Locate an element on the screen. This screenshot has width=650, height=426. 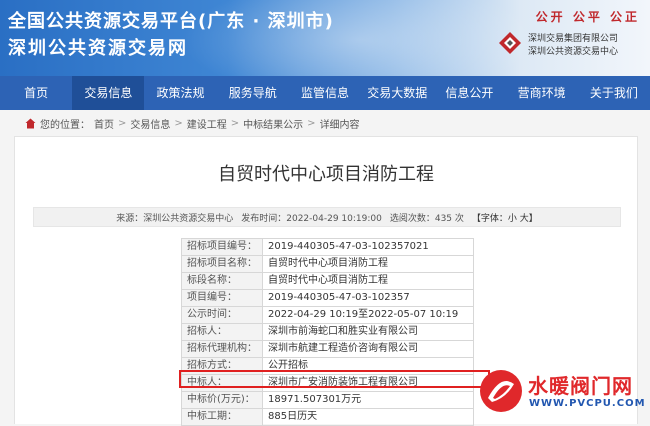
table-row: 招标项目名称： 自贸时代中心项目消防工程 is located at coordinates (327, 264).